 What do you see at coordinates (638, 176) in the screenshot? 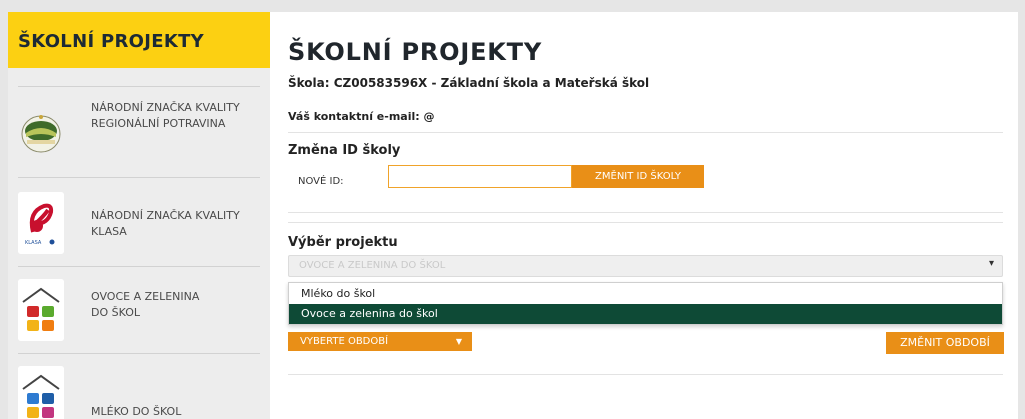
I see `change-id-button: ZMĚNIT ID ŠKOLY` at bounding box center [638, 176].